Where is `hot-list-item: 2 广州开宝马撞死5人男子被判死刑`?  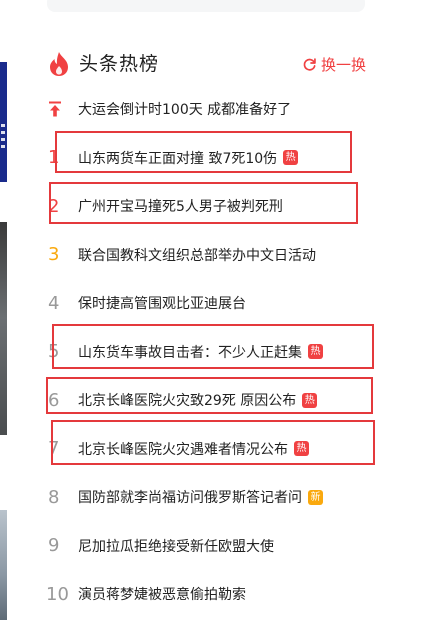
hot-list-item: 2 广州开宝马撞死5人男子被判死刑 is located at coordinates (213, 206).